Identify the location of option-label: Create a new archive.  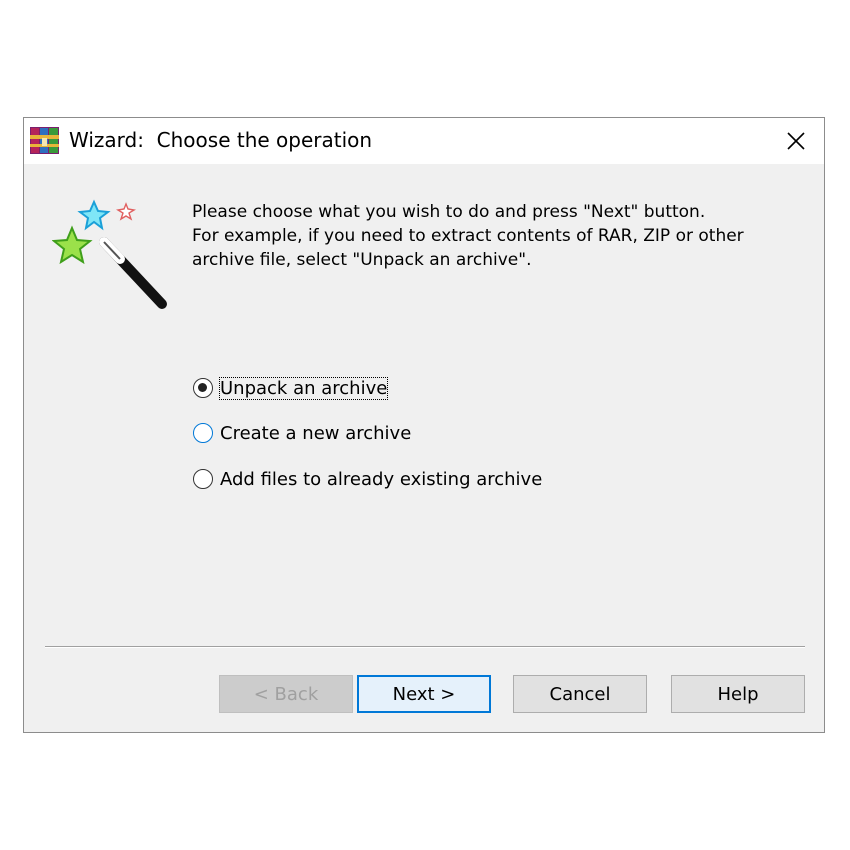
(316, 433).